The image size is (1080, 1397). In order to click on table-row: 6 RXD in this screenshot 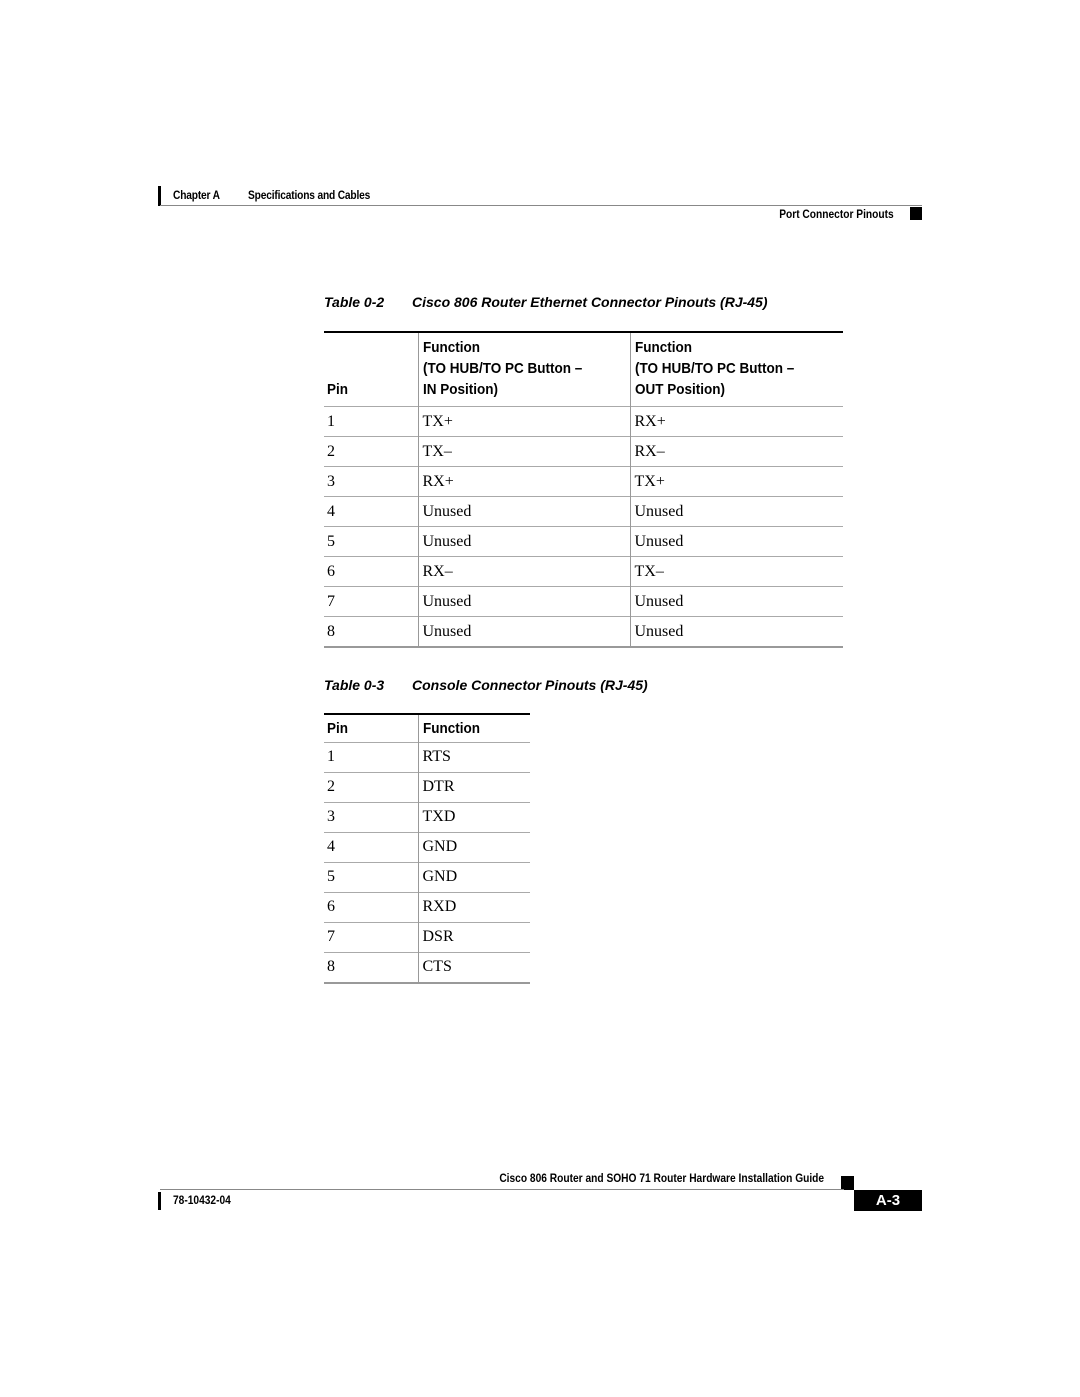, I will do `click(427, 906)`.